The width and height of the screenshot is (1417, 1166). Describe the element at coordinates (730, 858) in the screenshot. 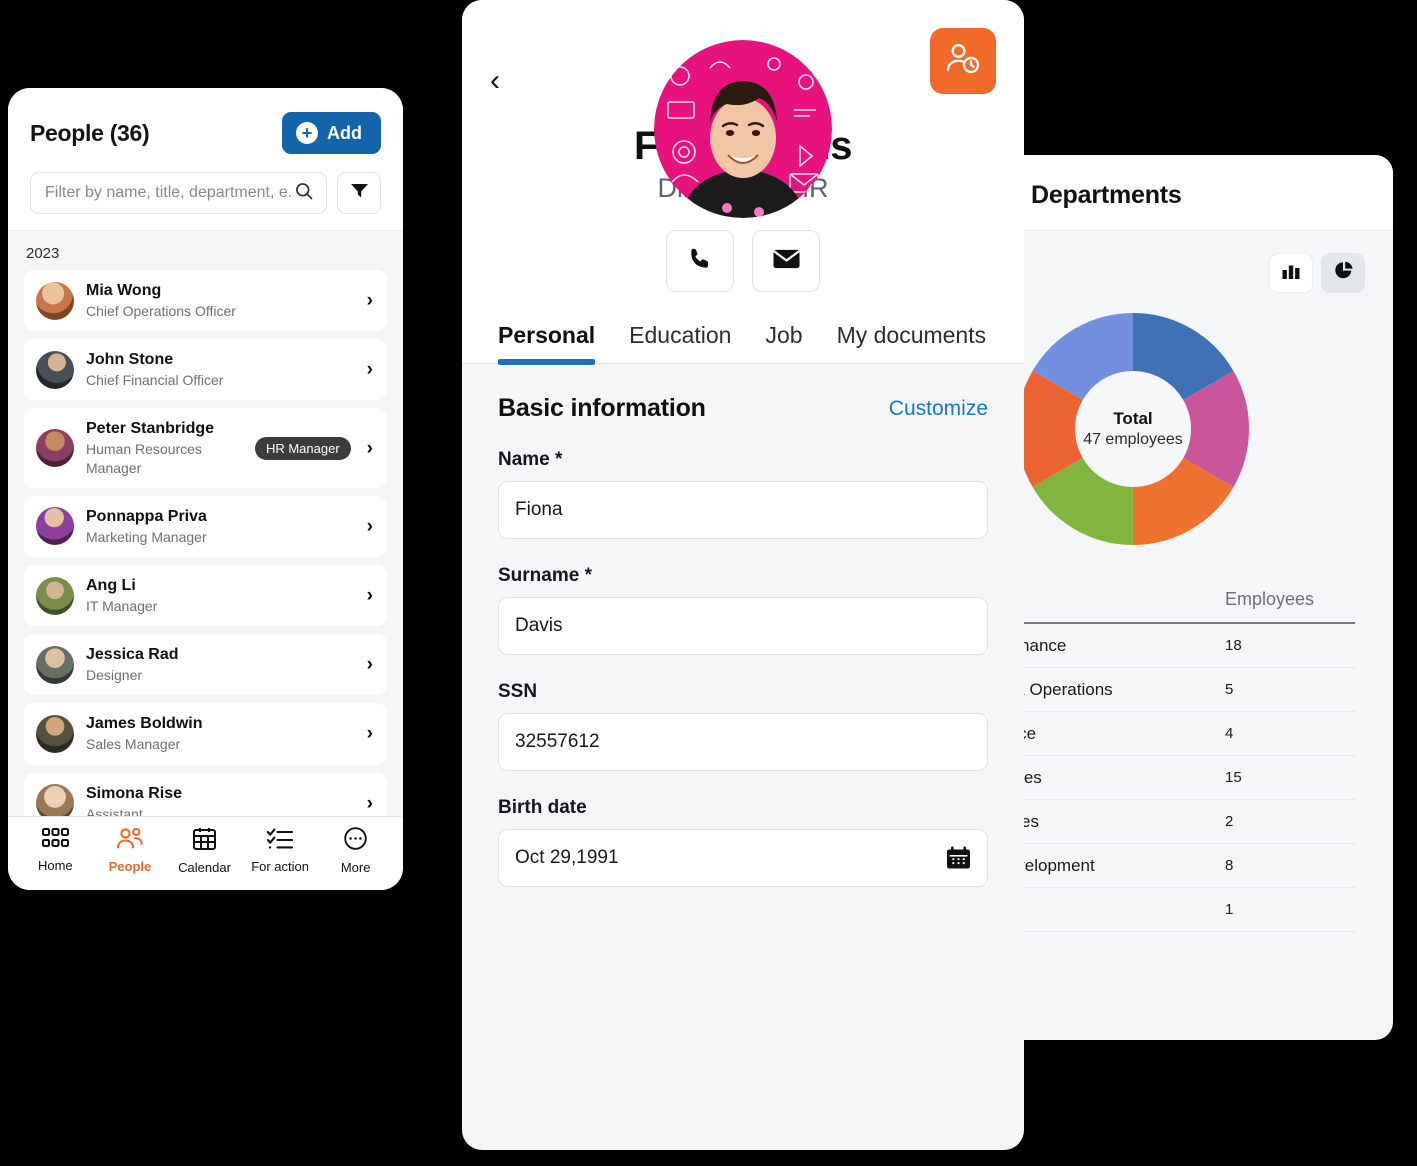

I see `birth-date-input` at that location.